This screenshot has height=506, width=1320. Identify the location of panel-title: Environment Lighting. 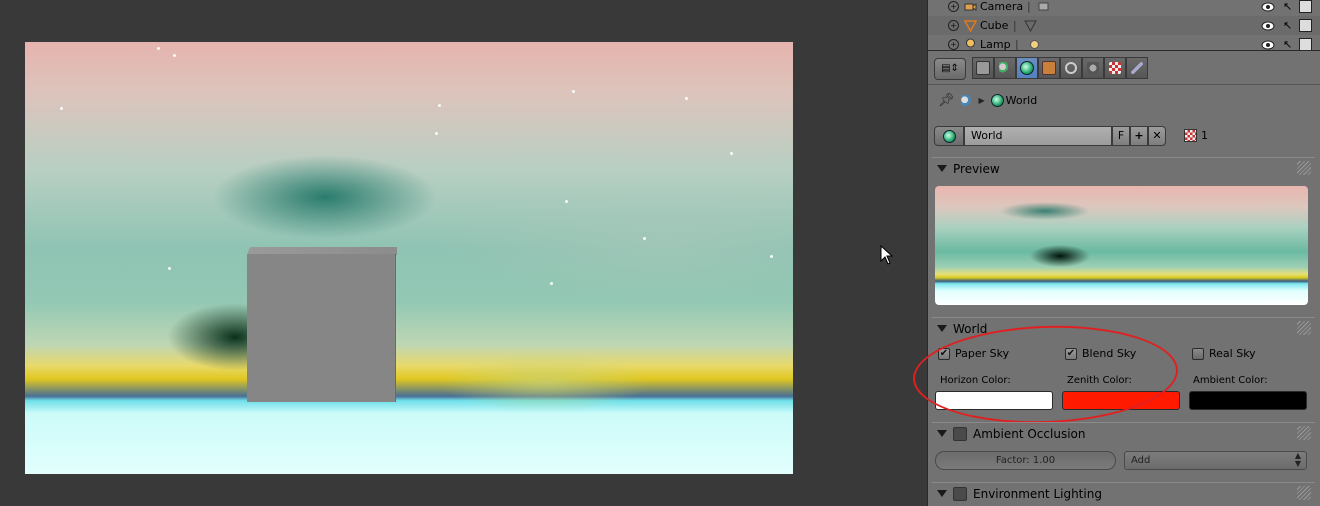
(1037, 493).